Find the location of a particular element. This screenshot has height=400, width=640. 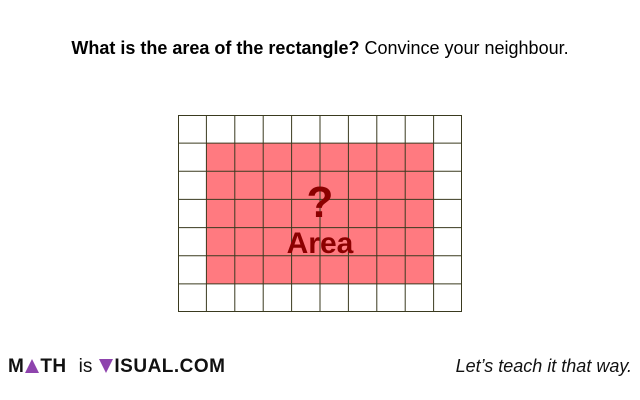

triangle-icon is located at coordinates (32, 366).